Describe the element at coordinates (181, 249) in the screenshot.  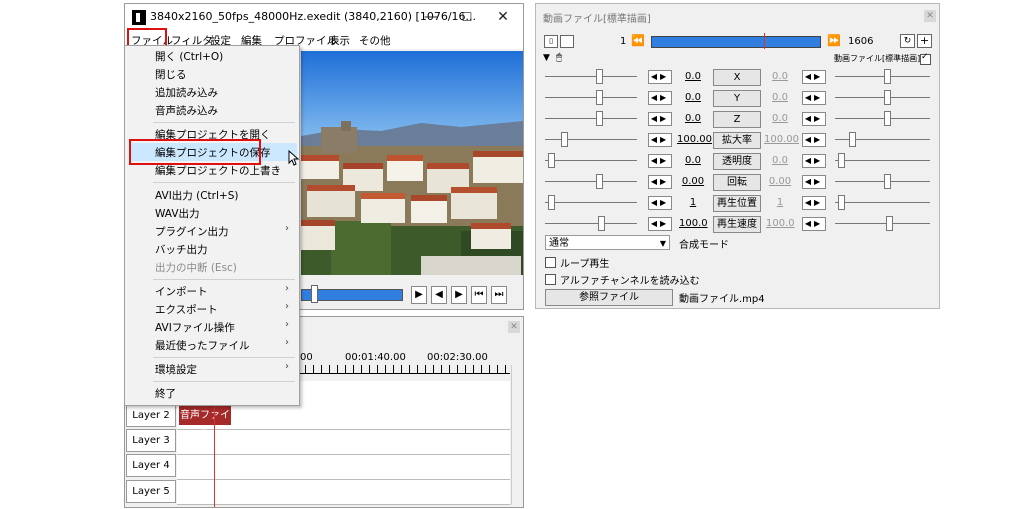
I see `menu-item-batch-output: バッチ出力` at that location.